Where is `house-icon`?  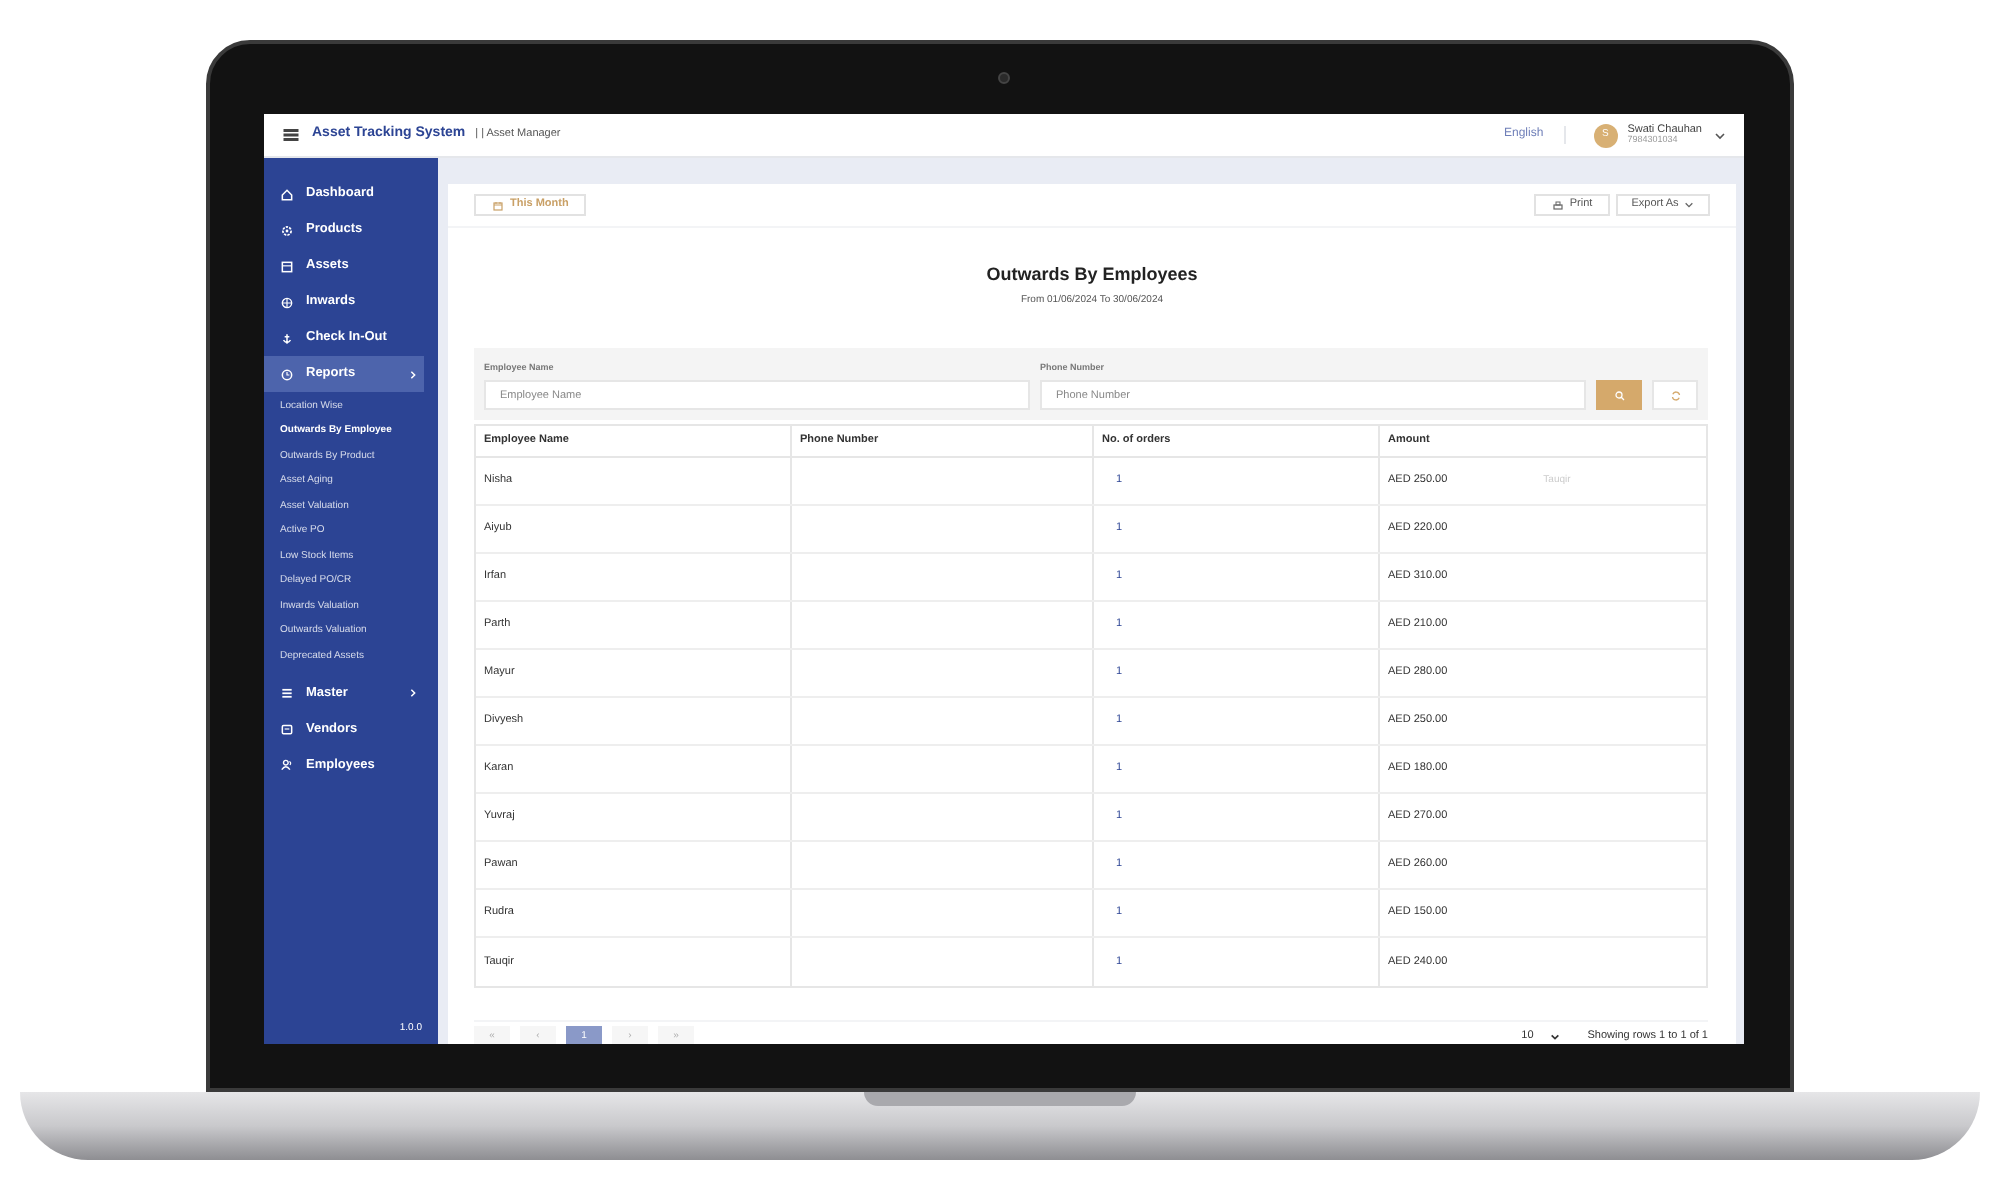 house-icon is located at coordinates (287, 194).